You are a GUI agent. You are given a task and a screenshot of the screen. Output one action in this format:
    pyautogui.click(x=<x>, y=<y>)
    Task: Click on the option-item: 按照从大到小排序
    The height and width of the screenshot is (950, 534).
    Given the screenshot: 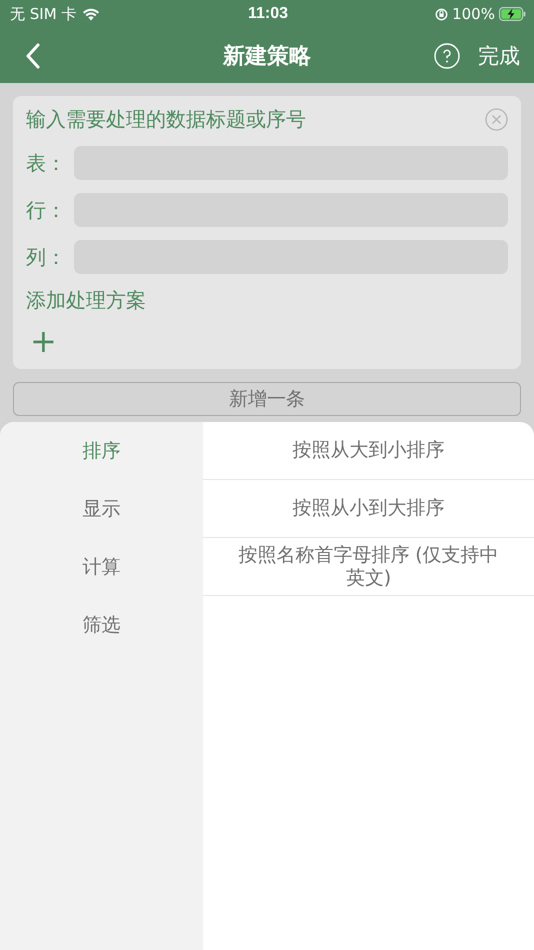 What is the action you would take?
    pyautogui.click(x=368, y=451)
    